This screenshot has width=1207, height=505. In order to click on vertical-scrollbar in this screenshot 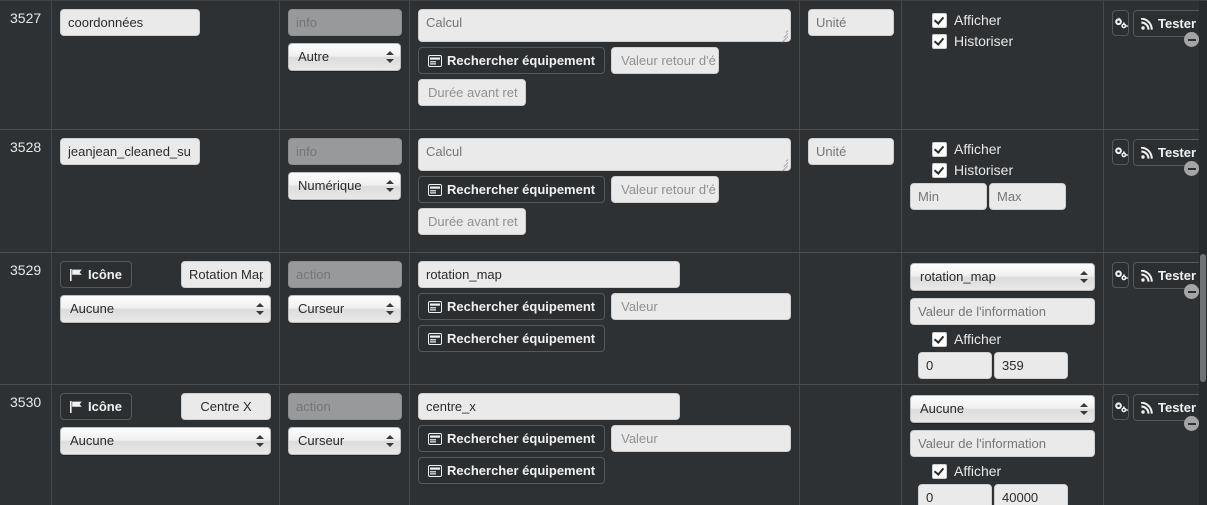, I will do `click(1203, 253)`.